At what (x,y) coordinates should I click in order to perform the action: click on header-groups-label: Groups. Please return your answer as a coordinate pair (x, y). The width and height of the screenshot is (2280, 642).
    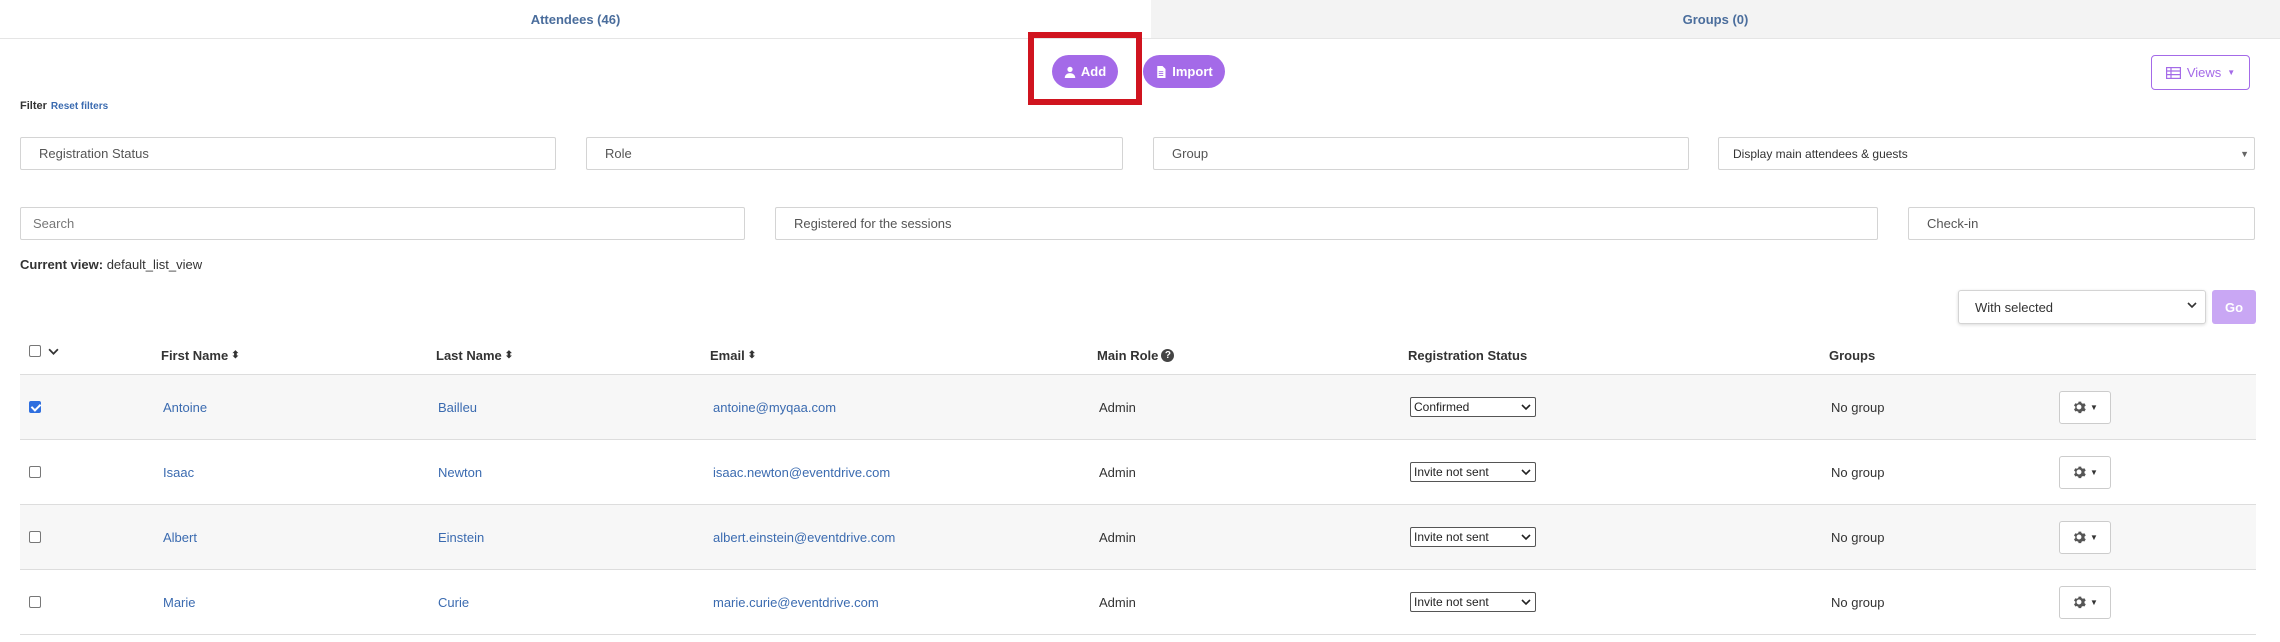
    Looking at the image, I should click on (1852, 355).